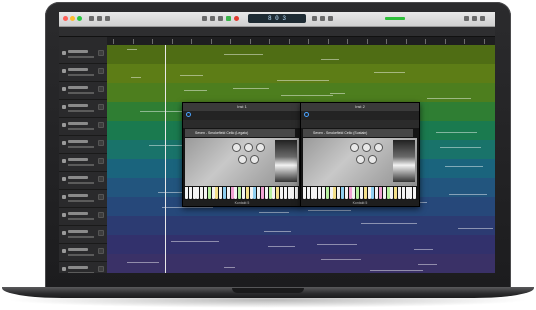 The image size is (536, 310). I want to click on plugin-title-bar: Inst 1, so click(242, 107).